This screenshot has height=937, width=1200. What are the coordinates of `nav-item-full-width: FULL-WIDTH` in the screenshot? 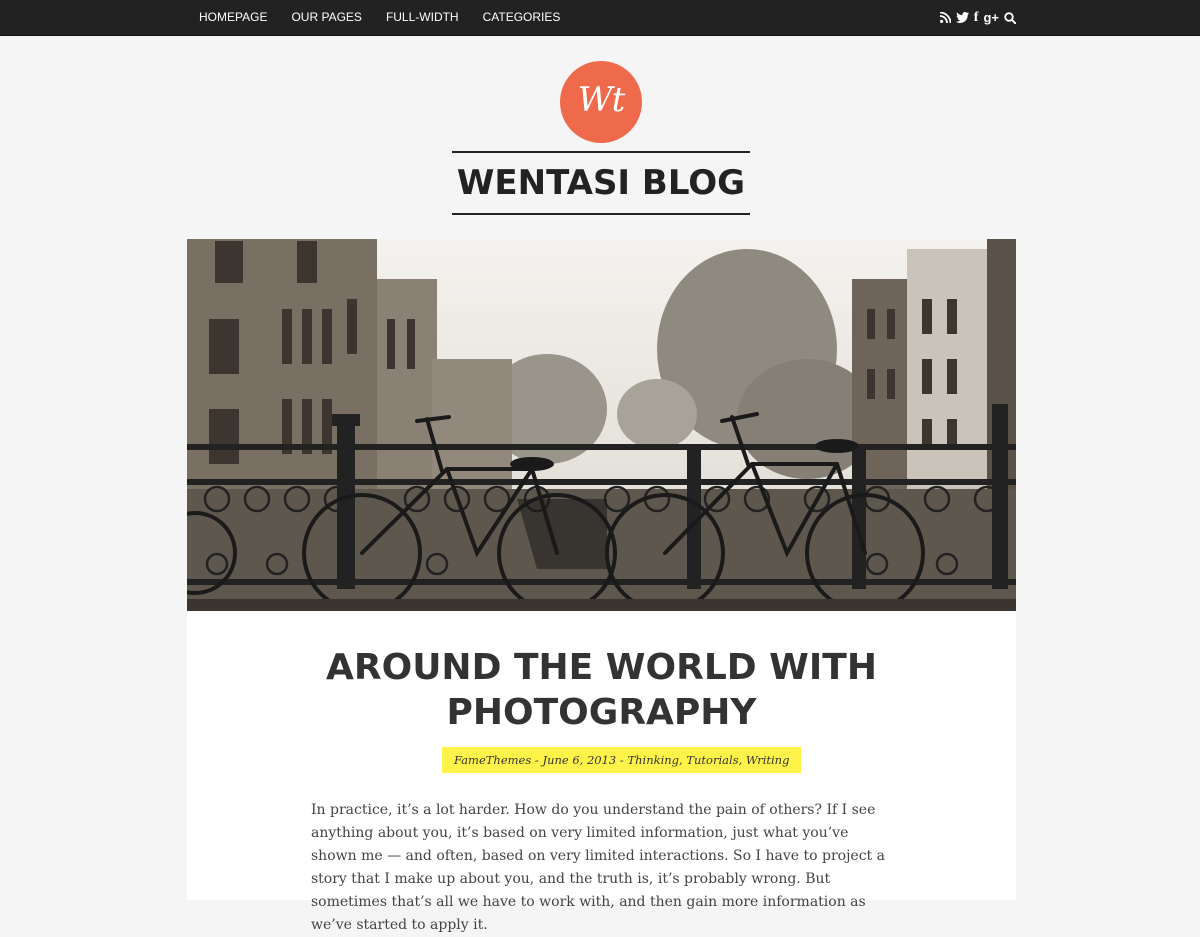 It's located at (422, 17).